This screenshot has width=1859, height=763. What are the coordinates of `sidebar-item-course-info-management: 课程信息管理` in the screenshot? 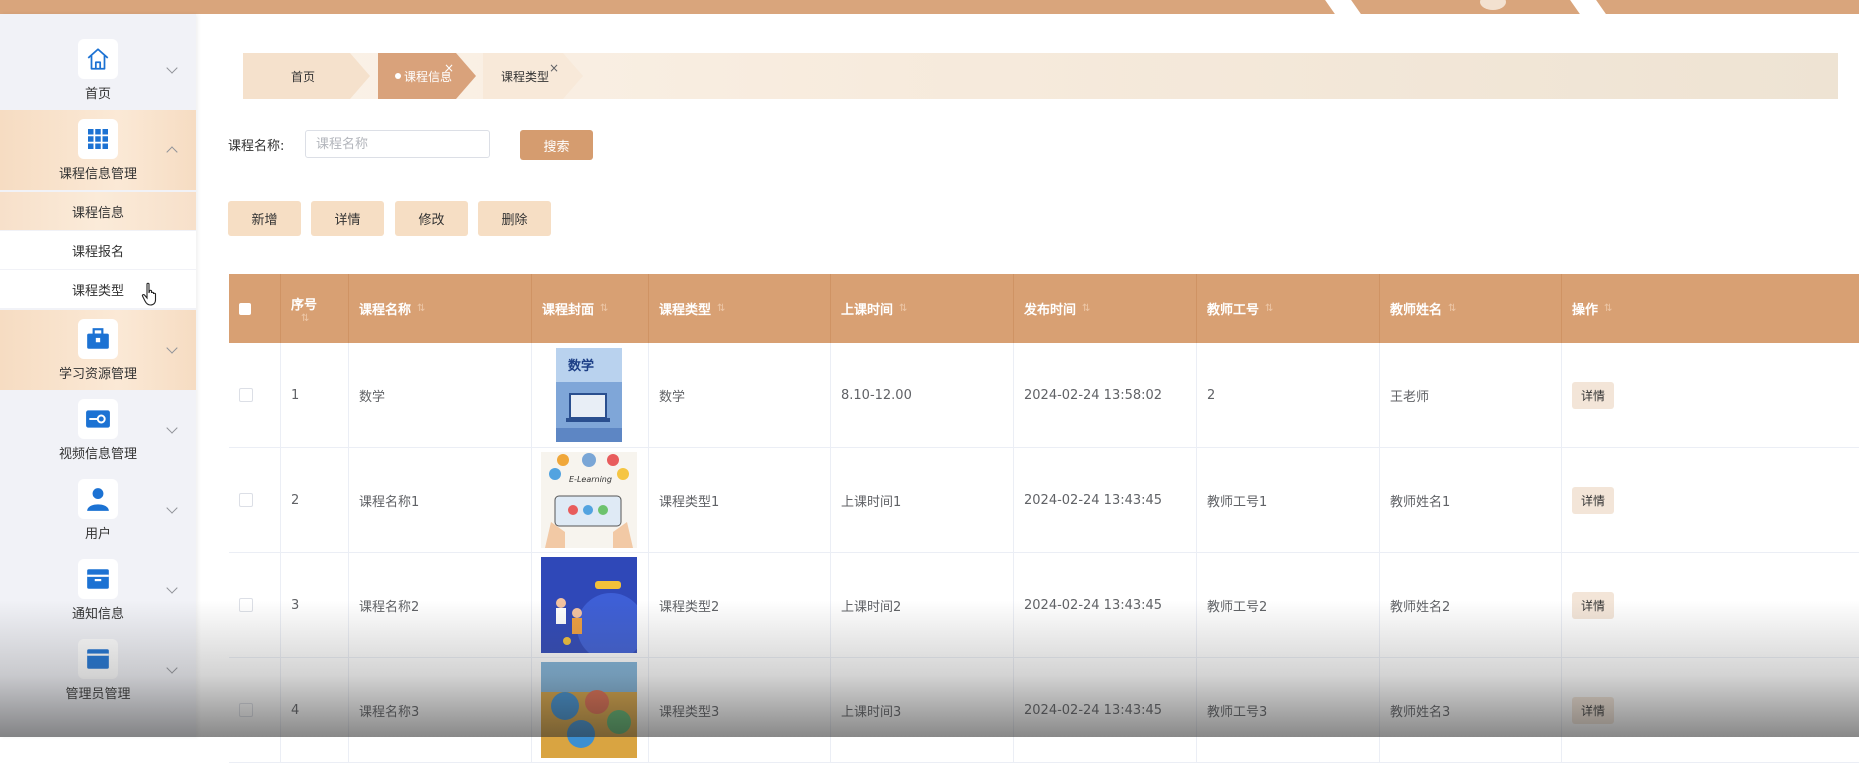 It's located at (98, 150).